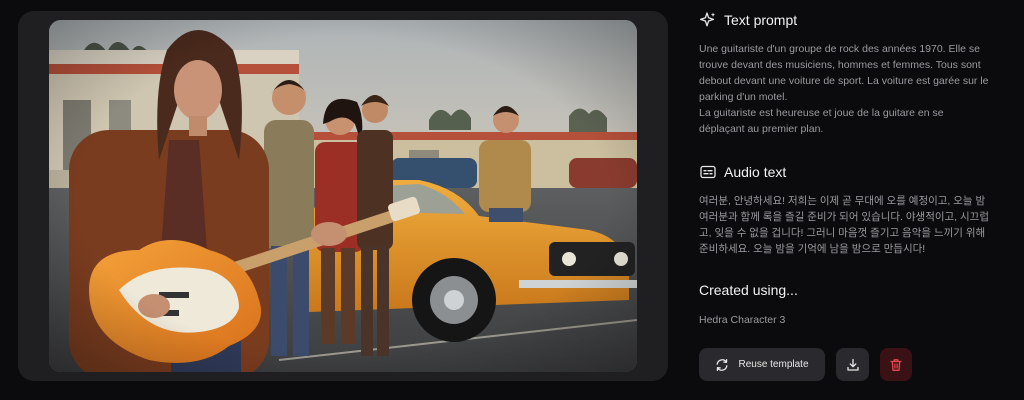  What do you see at coordinates (812, 249) in the screenshot?
I see `audio-text-line: 준비하세요. 오늘 밤을 기억에 남을 밤으로 만듭시다!` at bounding box center [812, 249].